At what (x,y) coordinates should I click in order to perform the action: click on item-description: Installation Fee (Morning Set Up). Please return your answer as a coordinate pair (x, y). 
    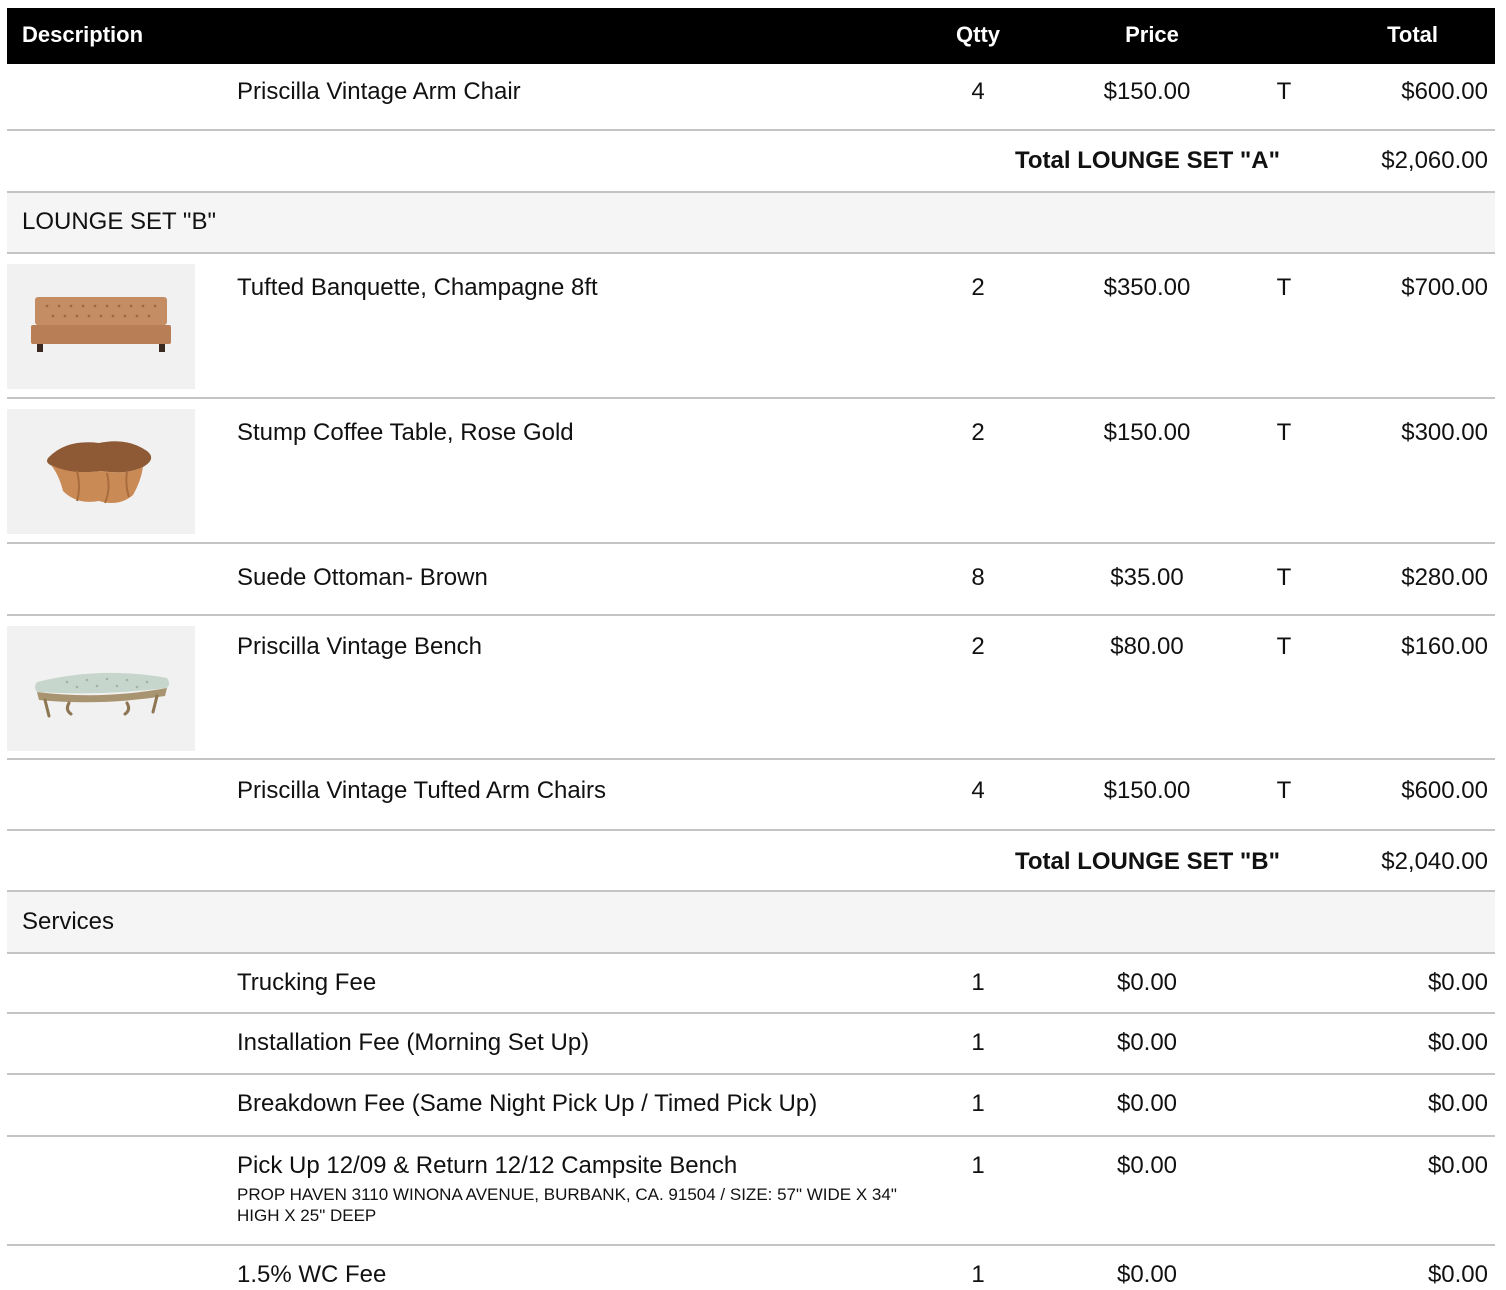
    Looking at the image, I should click on (413, 1042).